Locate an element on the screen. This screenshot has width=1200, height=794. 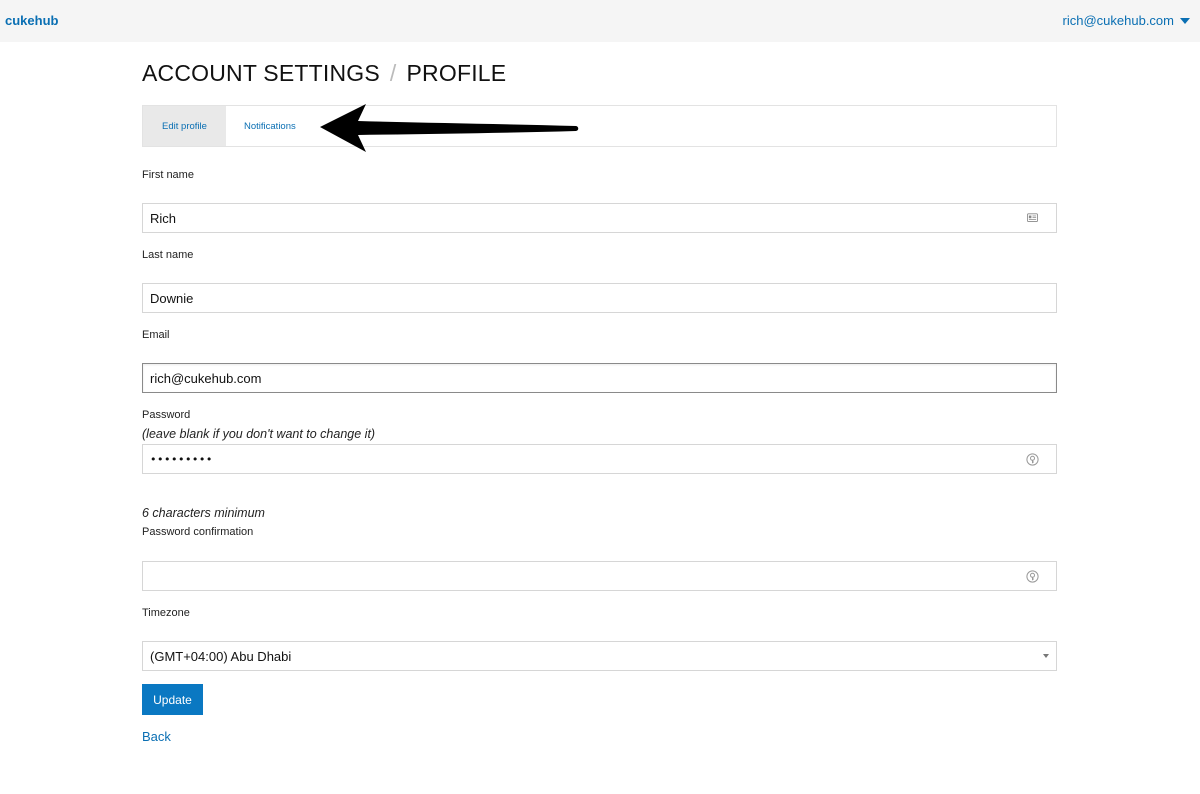
email-input is located at coordinates (580, 378).